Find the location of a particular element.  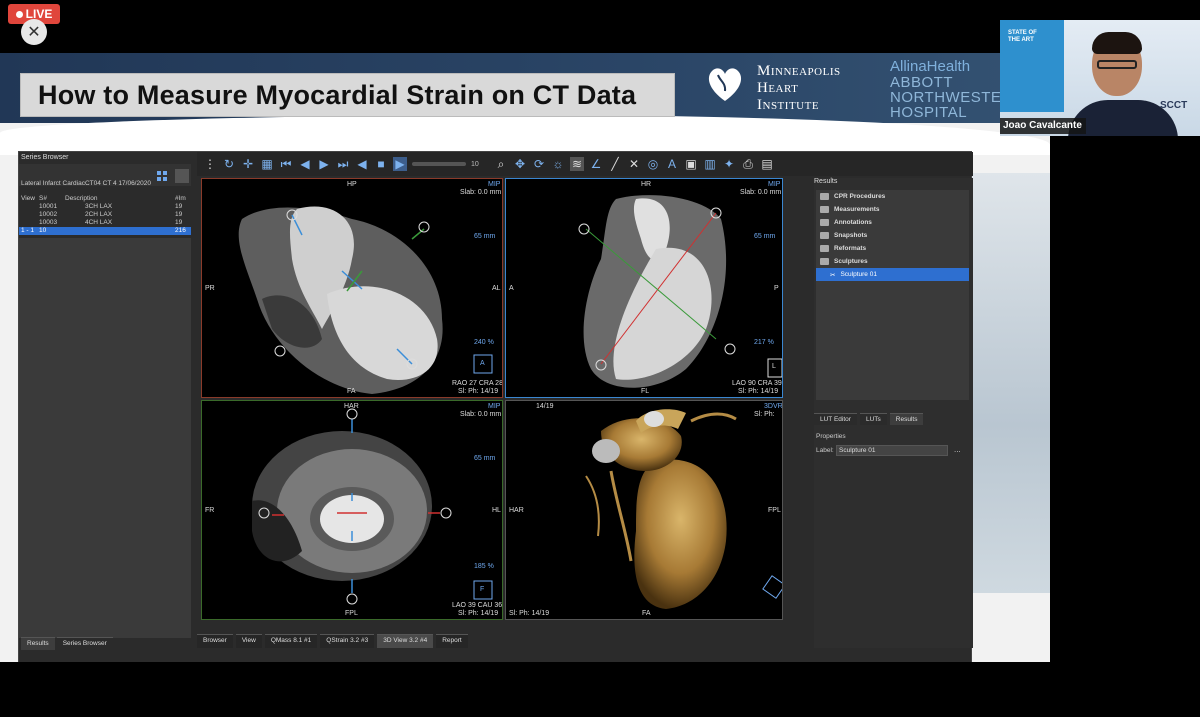

tree-item-label: CPR Procedures is located at coordinates (860, 196).